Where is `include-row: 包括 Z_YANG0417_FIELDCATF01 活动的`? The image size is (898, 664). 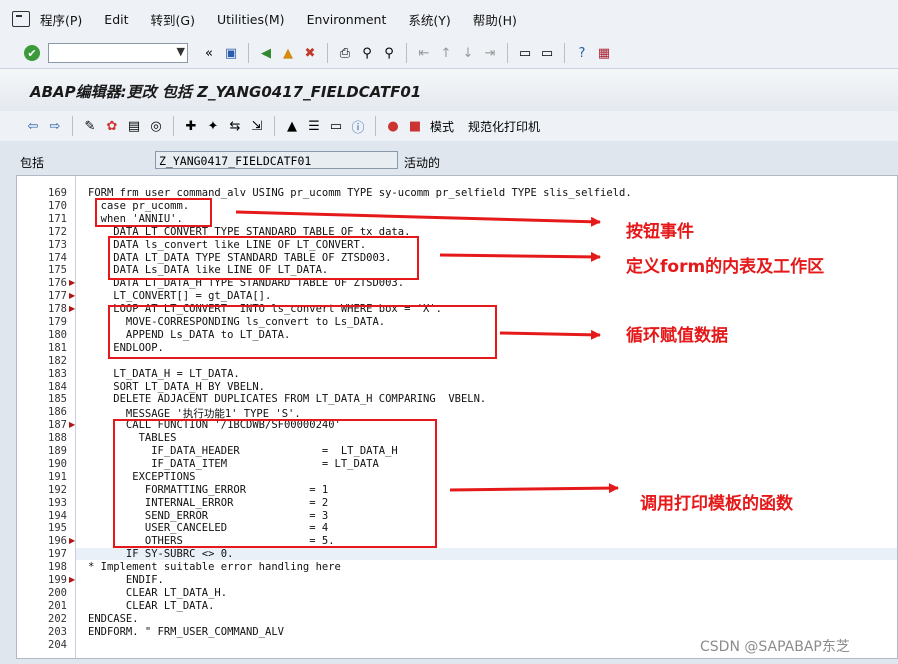
include-row: 包括 Z_YANG0417_FIELDCATF01 活动的 is located at coordinates (449, 159).